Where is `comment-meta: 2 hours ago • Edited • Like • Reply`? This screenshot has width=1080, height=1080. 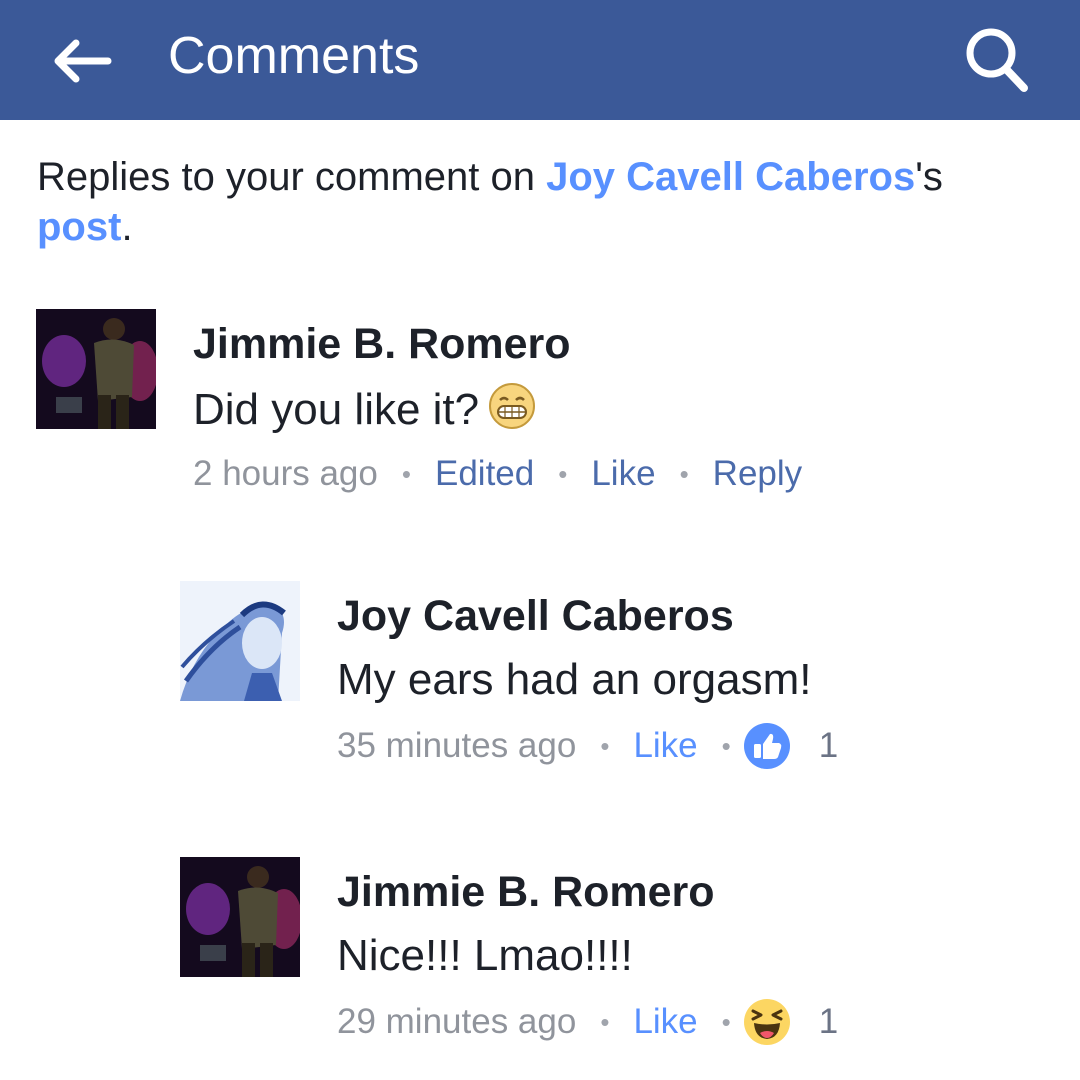
comment-meta: 2 hours ago • Edited • Like • Reply is located at coordinates (497, 474).